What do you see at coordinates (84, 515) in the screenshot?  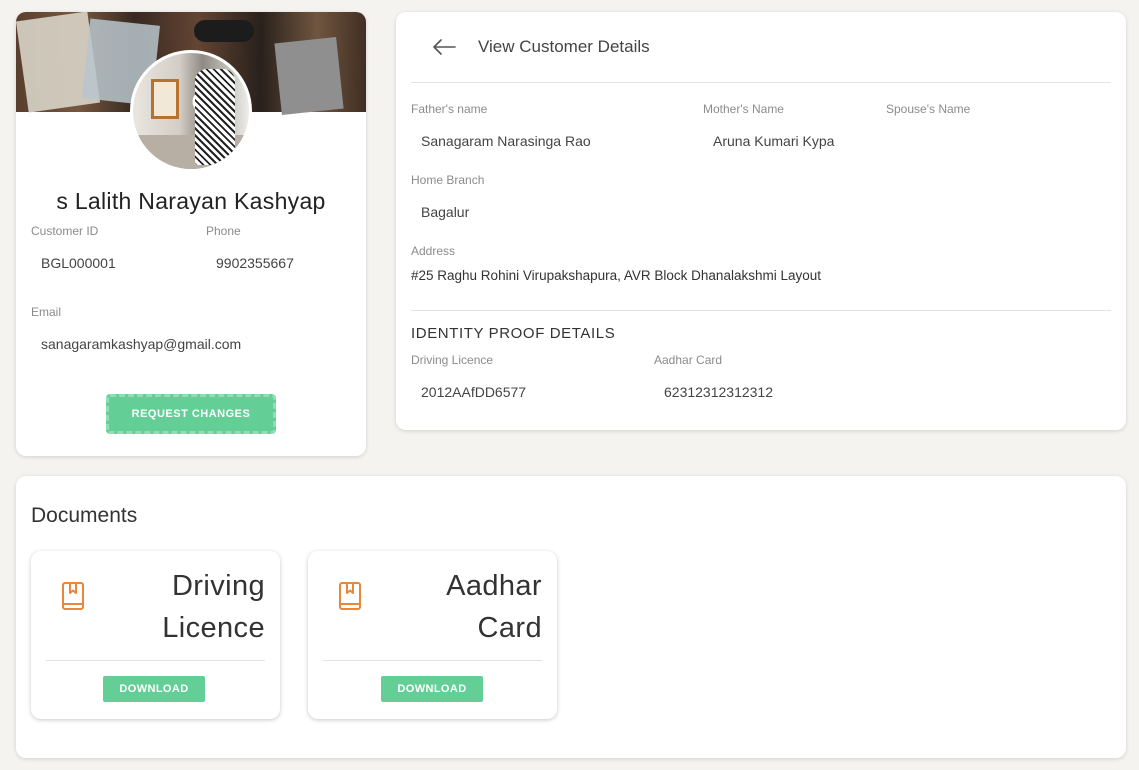 I see `documents-title: Documents` at bounding box center [84, 515].